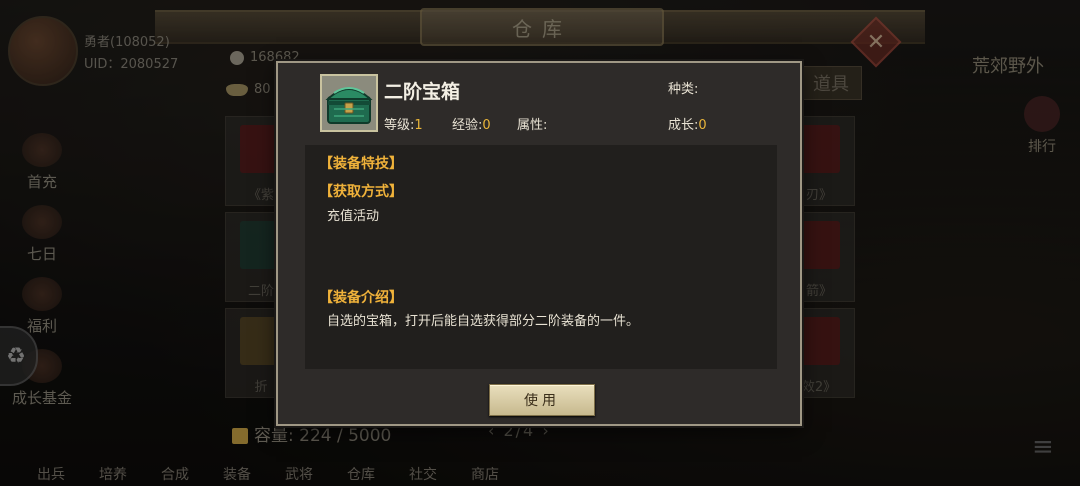 This screenshot has width=1080, height=486. Describe the element at coordinates (683, 89) in the screenshot. I see `item-kind: 种类:` at that location.